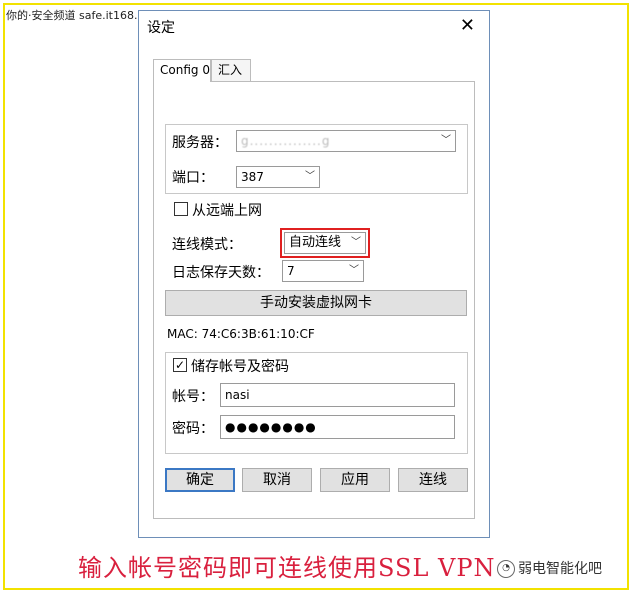  I want to click on port-label: 端口：, so click(193, 178).